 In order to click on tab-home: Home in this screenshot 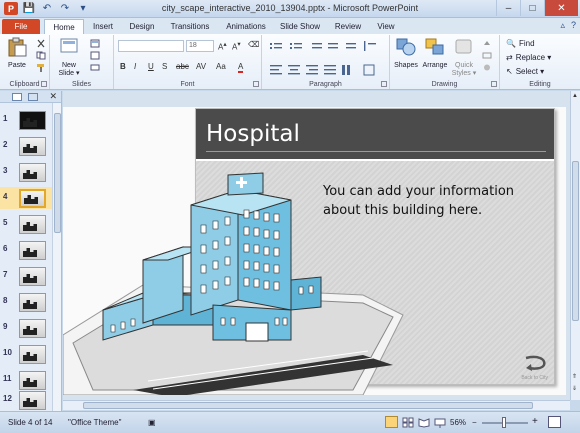, I will do `click(64, 26)`.